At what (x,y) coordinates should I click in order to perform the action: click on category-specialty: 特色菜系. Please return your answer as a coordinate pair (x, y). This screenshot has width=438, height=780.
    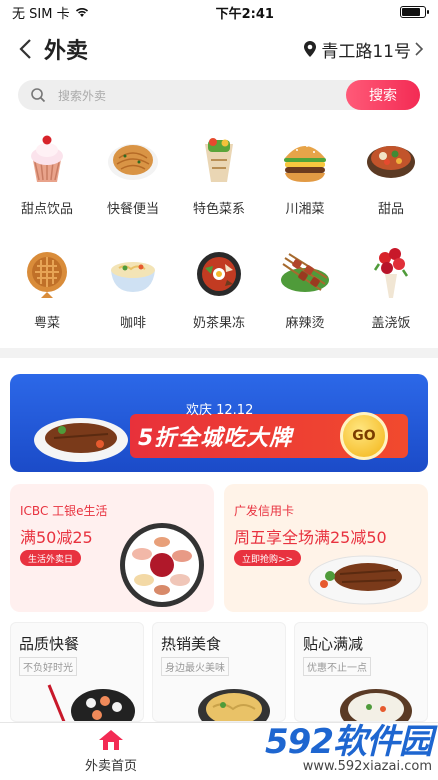
    Looking at the image, I should click on (219, 176).